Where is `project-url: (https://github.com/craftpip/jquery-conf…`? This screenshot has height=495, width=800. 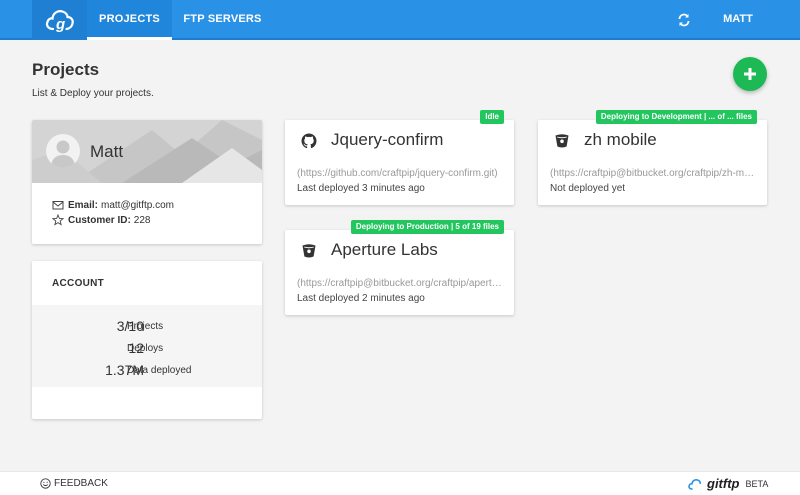
project-url: (https://github.com/craftpip/jquery-conf… is located at coordinates (397, 173).